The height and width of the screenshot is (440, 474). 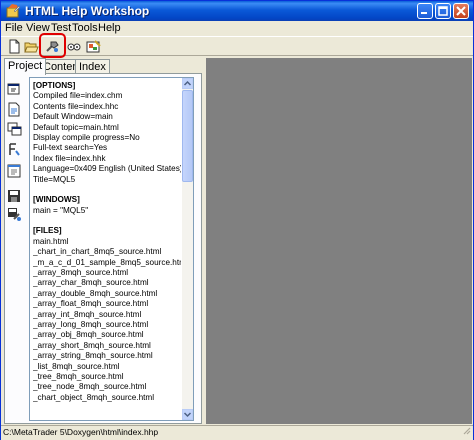 What do you see at coordinates (61, 210) in the screenshot?
I see `project-line: main = "MQL5"` at bounding box center [61, 210].